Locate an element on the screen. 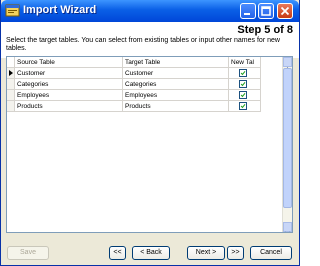  back-button: < Back is located at coordinates (151, 253).